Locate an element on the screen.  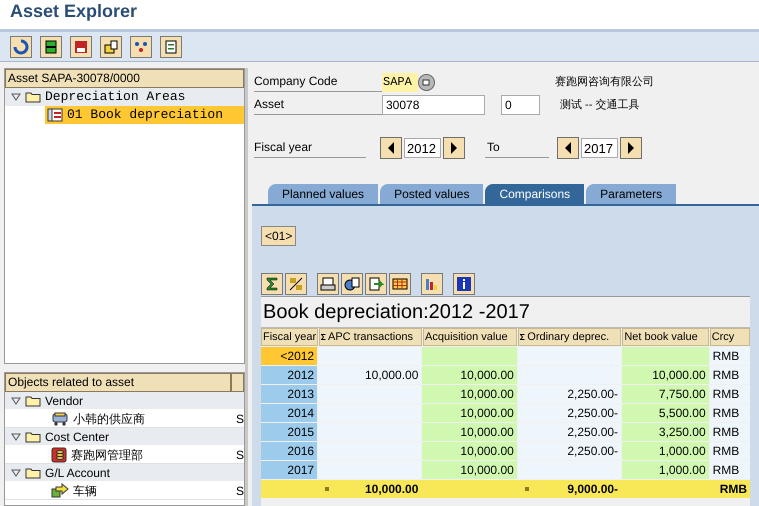
tree-item: 01 Book depreciation is located at coordinates (144, 115).